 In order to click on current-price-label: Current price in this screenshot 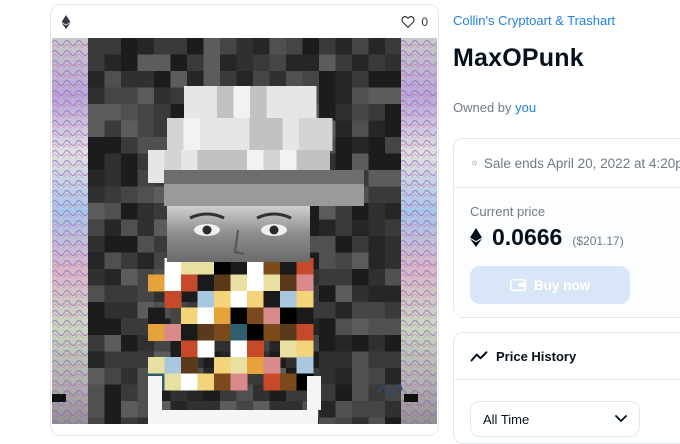, I will do `click(508, 211)`.